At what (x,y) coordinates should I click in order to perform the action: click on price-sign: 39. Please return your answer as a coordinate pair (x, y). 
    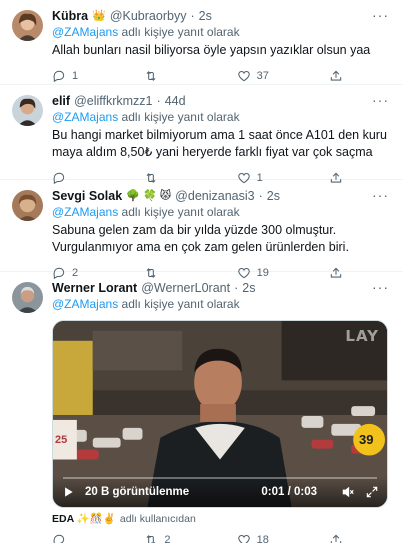
    Looking at the image, I should click on (366, 439).